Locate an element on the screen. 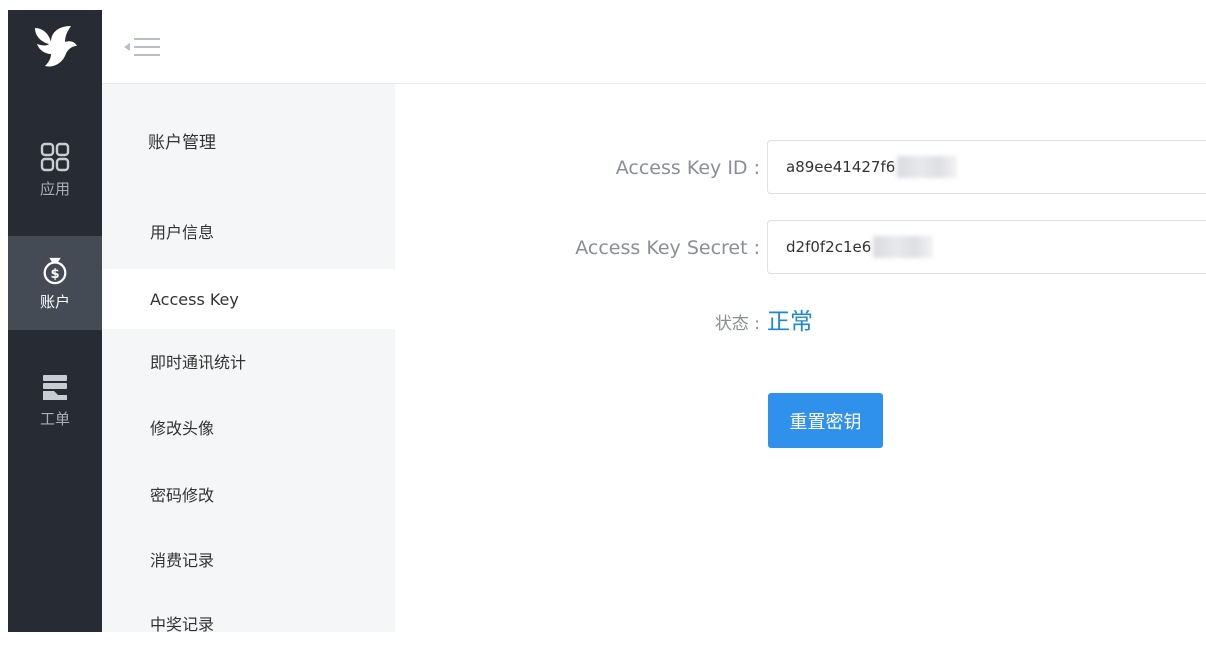  rail-item-label: 账户 is located at coordinates (54, 301).